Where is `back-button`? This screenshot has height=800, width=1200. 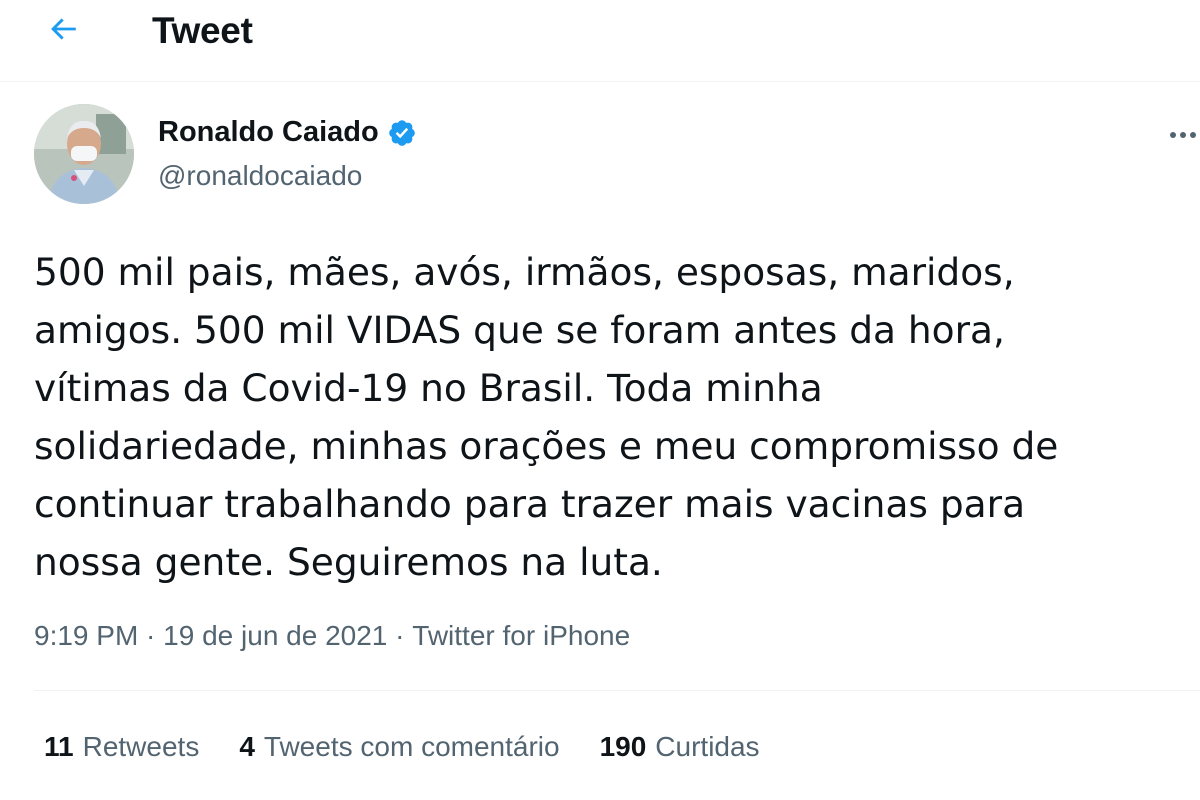
back-button is located at coordinates (63, 29).